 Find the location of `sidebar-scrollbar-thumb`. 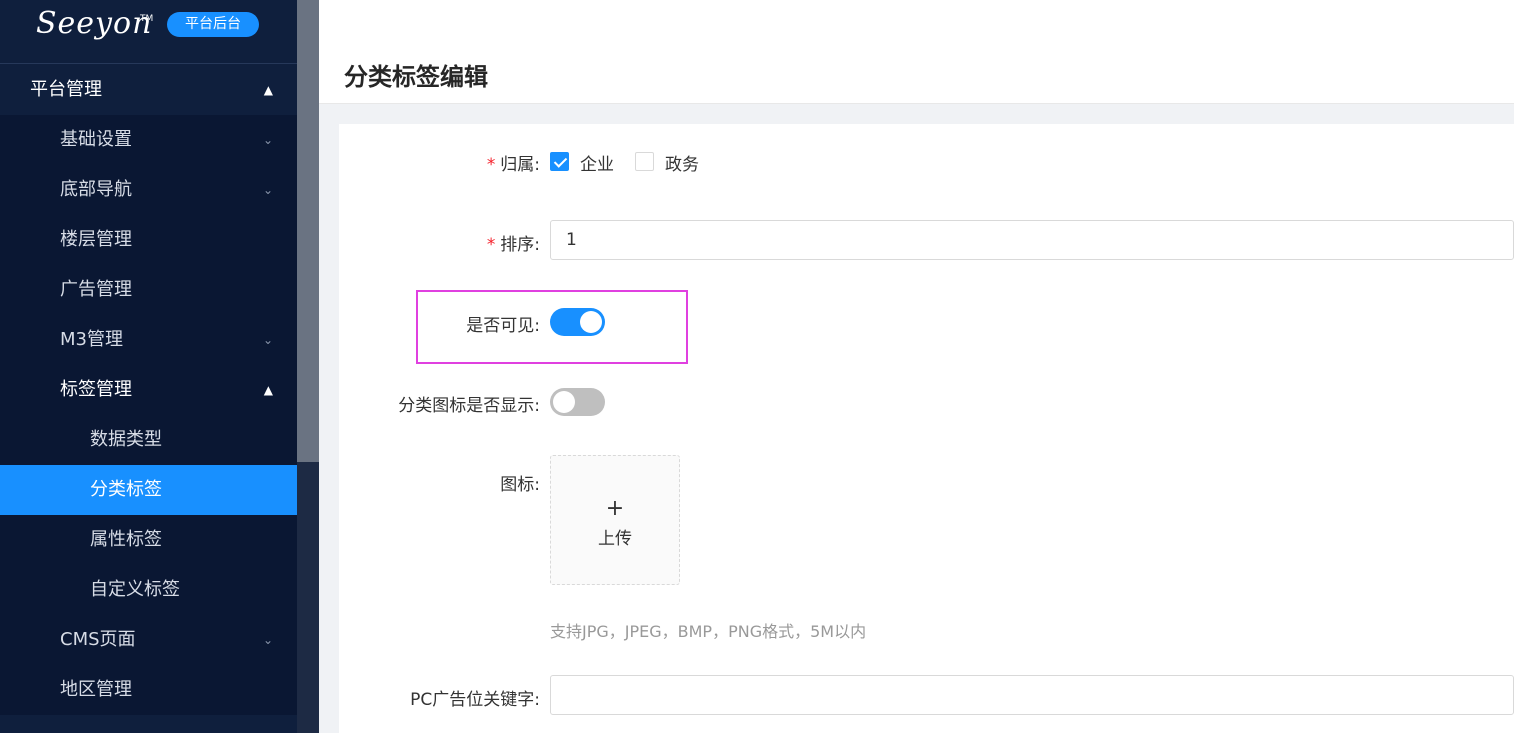

sidebar-scrollbar-thumb is located at coordinates (308, 231).